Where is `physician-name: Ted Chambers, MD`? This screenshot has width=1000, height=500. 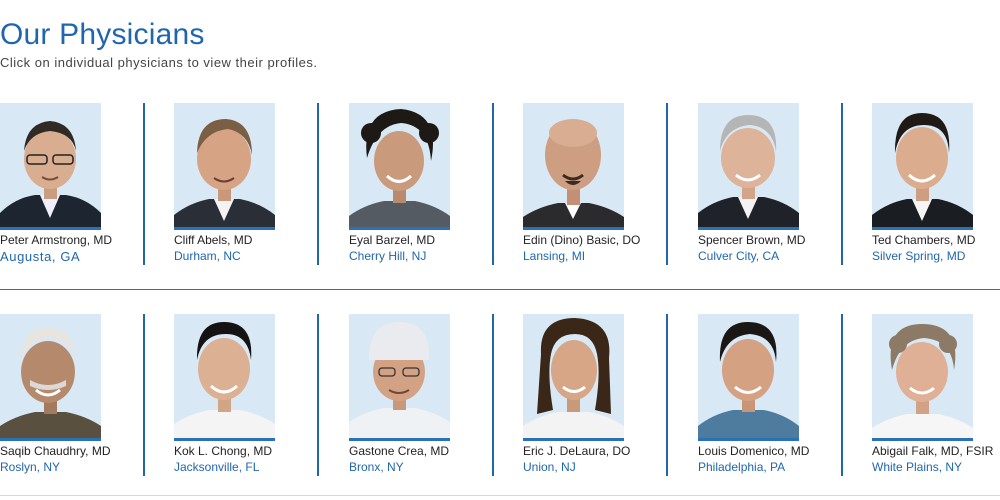
physician-name: Ted Chambers, MD is located at coordinates (923, 240).